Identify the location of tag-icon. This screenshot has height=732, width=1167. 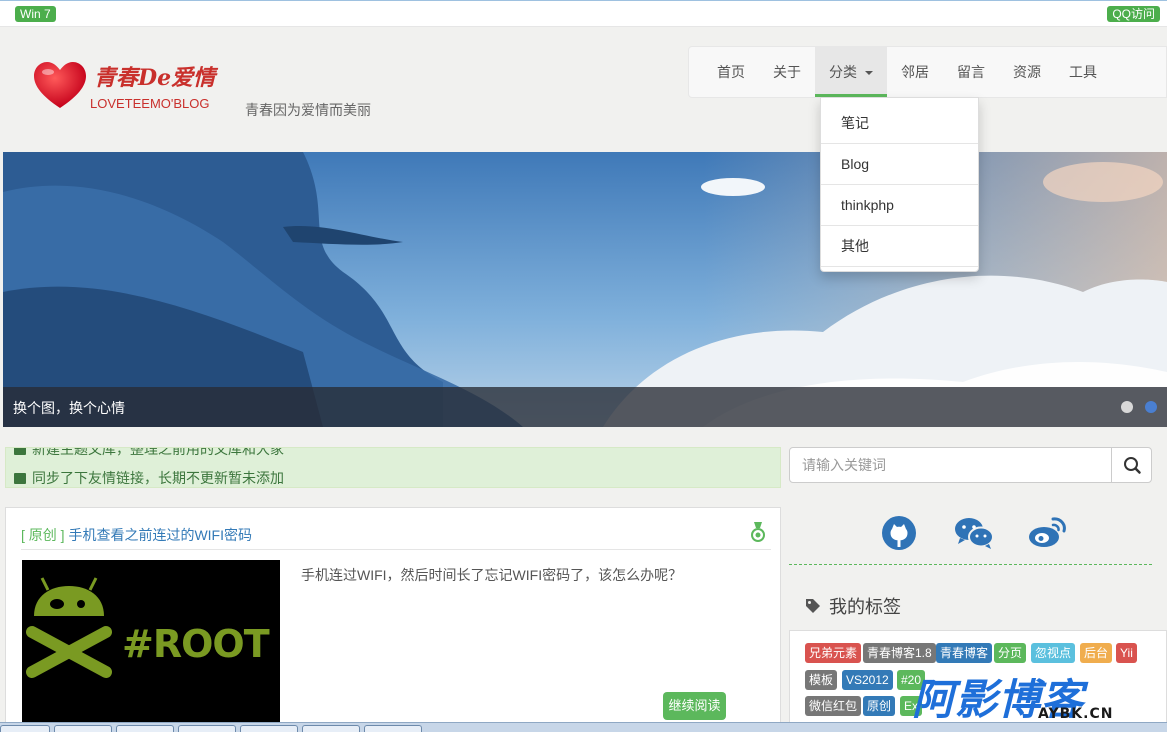
(813, 606).